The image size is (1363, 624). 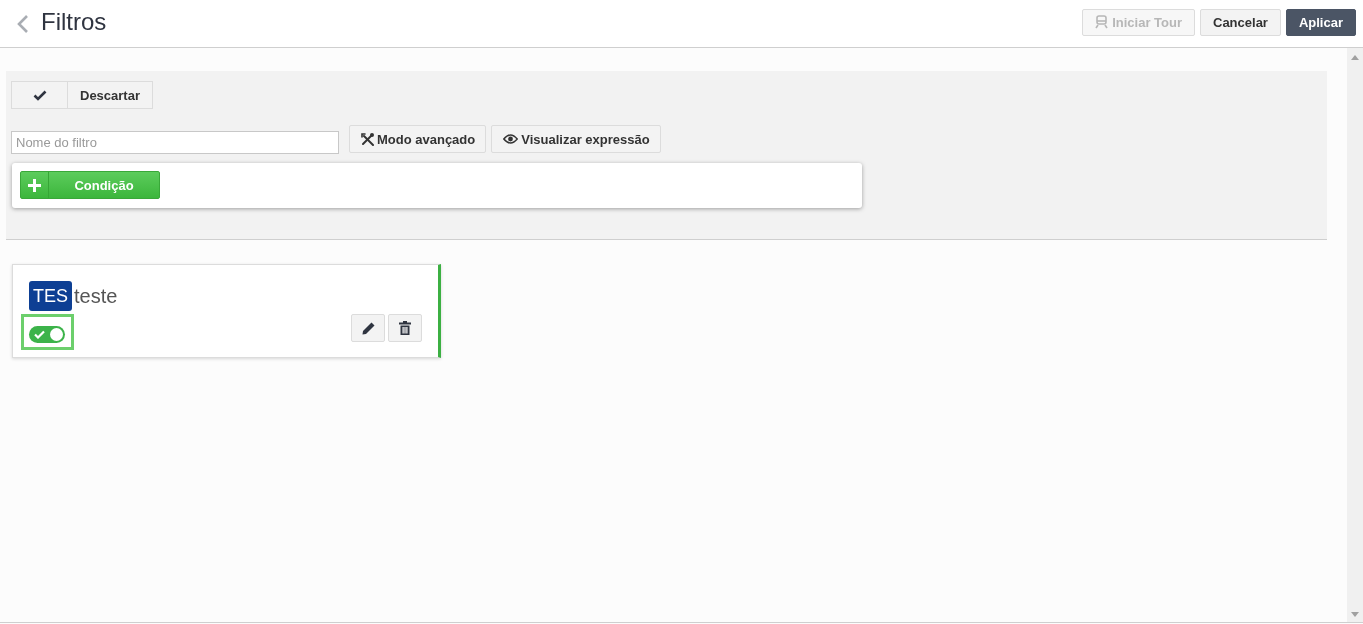 What do you see at coordinates (1355, 614) in the screenshot?
I see `scroll-down-icon` at bounding box center [1355, 614].